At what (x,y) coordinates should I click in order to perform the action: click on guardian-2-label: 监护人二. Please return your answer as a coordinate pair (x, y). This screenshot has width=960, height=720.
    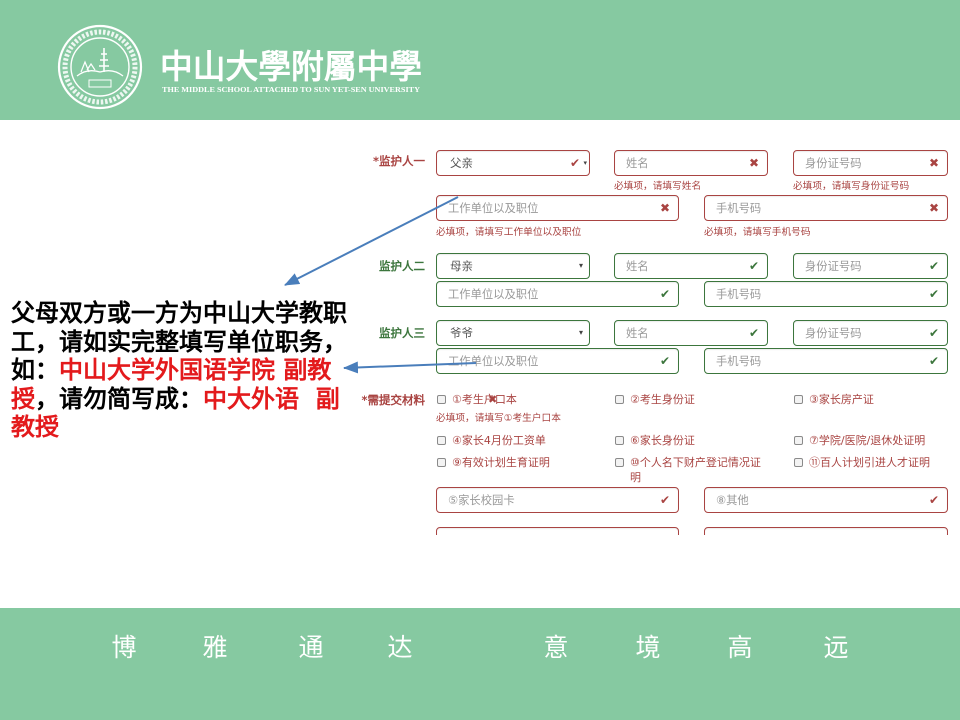
    Looking at the image, I should click on (402, 266).